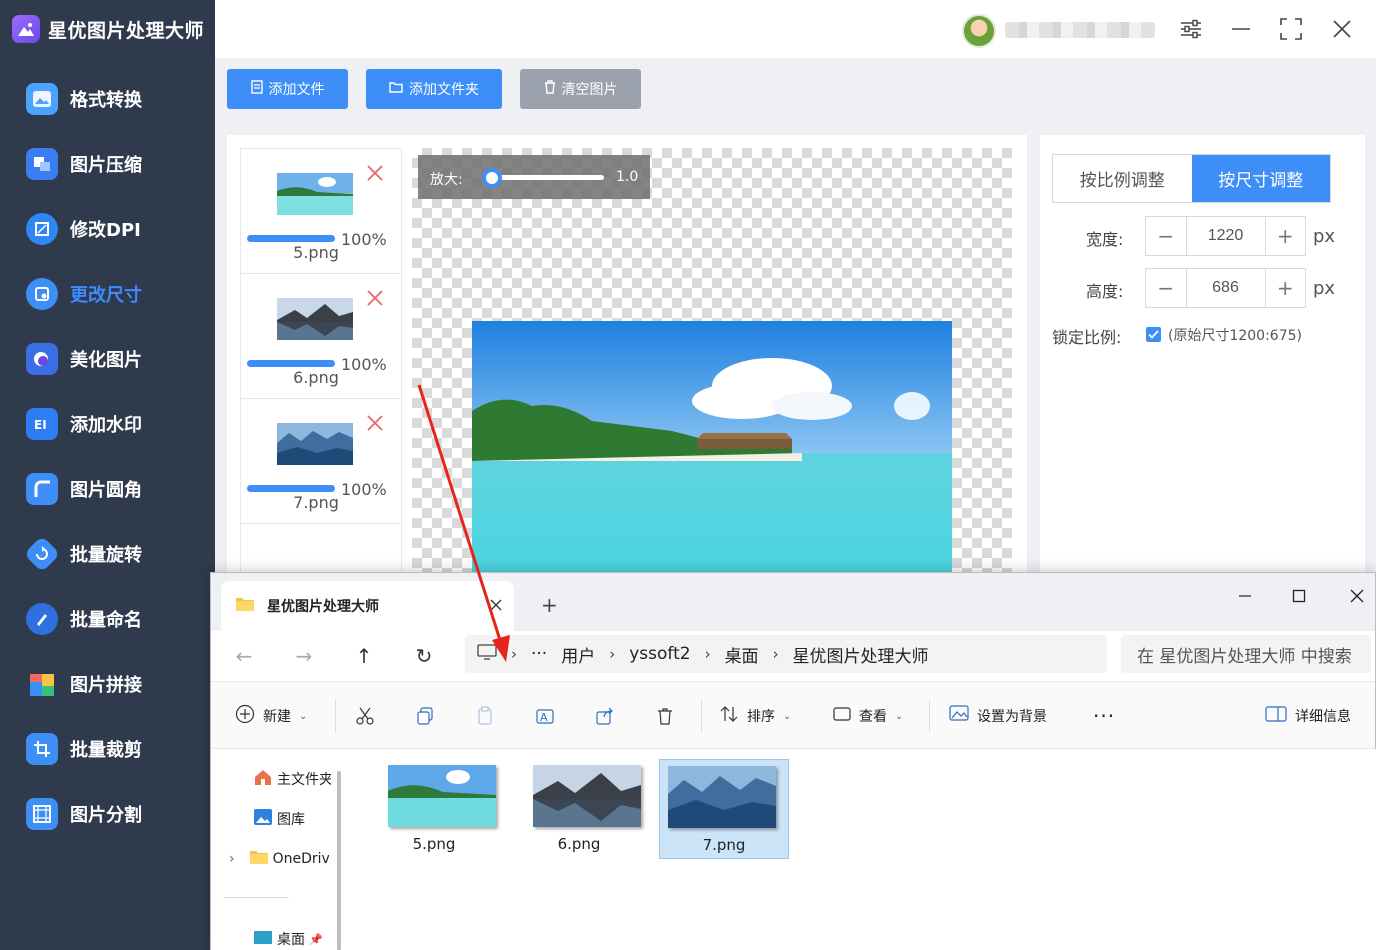 The image size is (1376, 950). What do you see at coordinates (292, 779) in the screenshot?
I see `nav-home: 主文件夹` at bounding box center [292, 779].